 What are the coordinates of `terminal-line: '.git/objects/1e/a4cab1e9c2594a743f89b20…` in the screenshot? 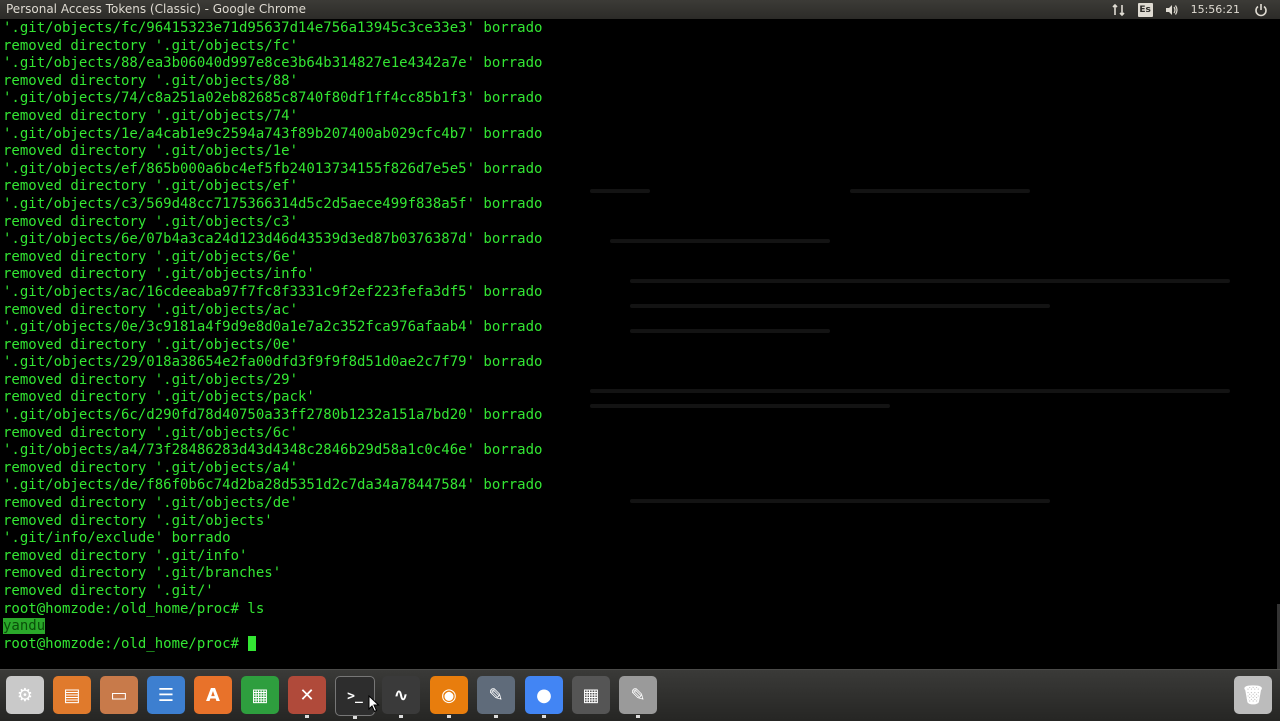 It's located at (273, 133).